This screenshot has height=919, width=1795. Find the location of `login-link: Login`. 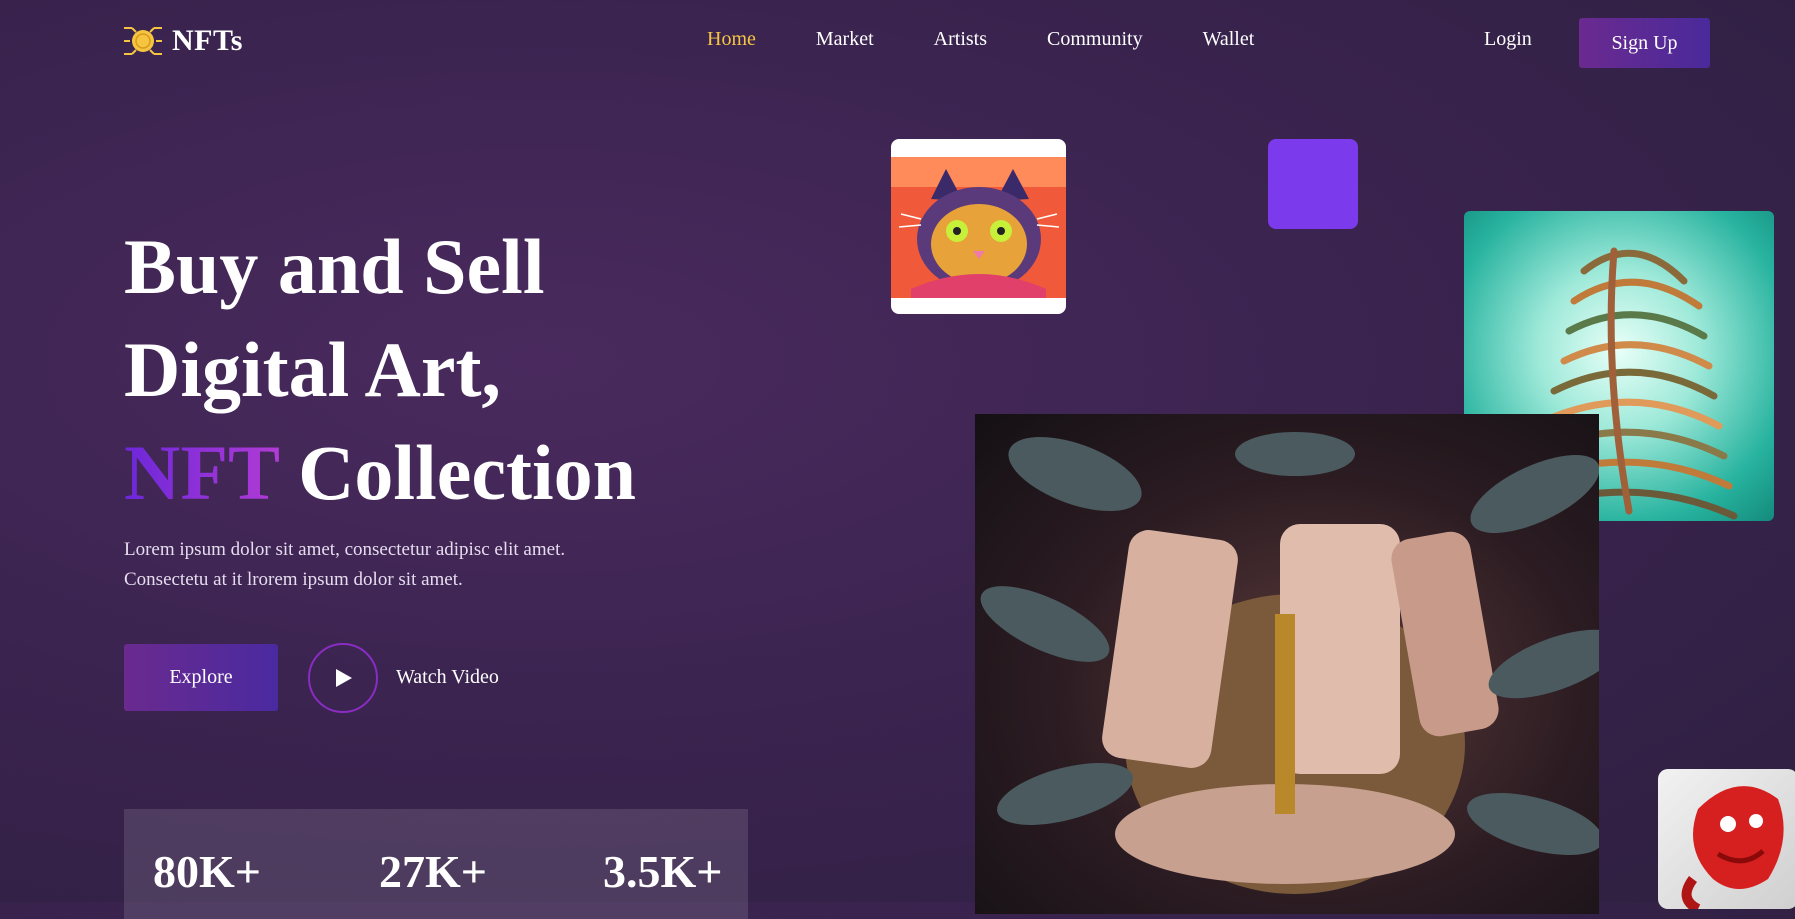

login-link: Login is located at coordinates (1508, 39).